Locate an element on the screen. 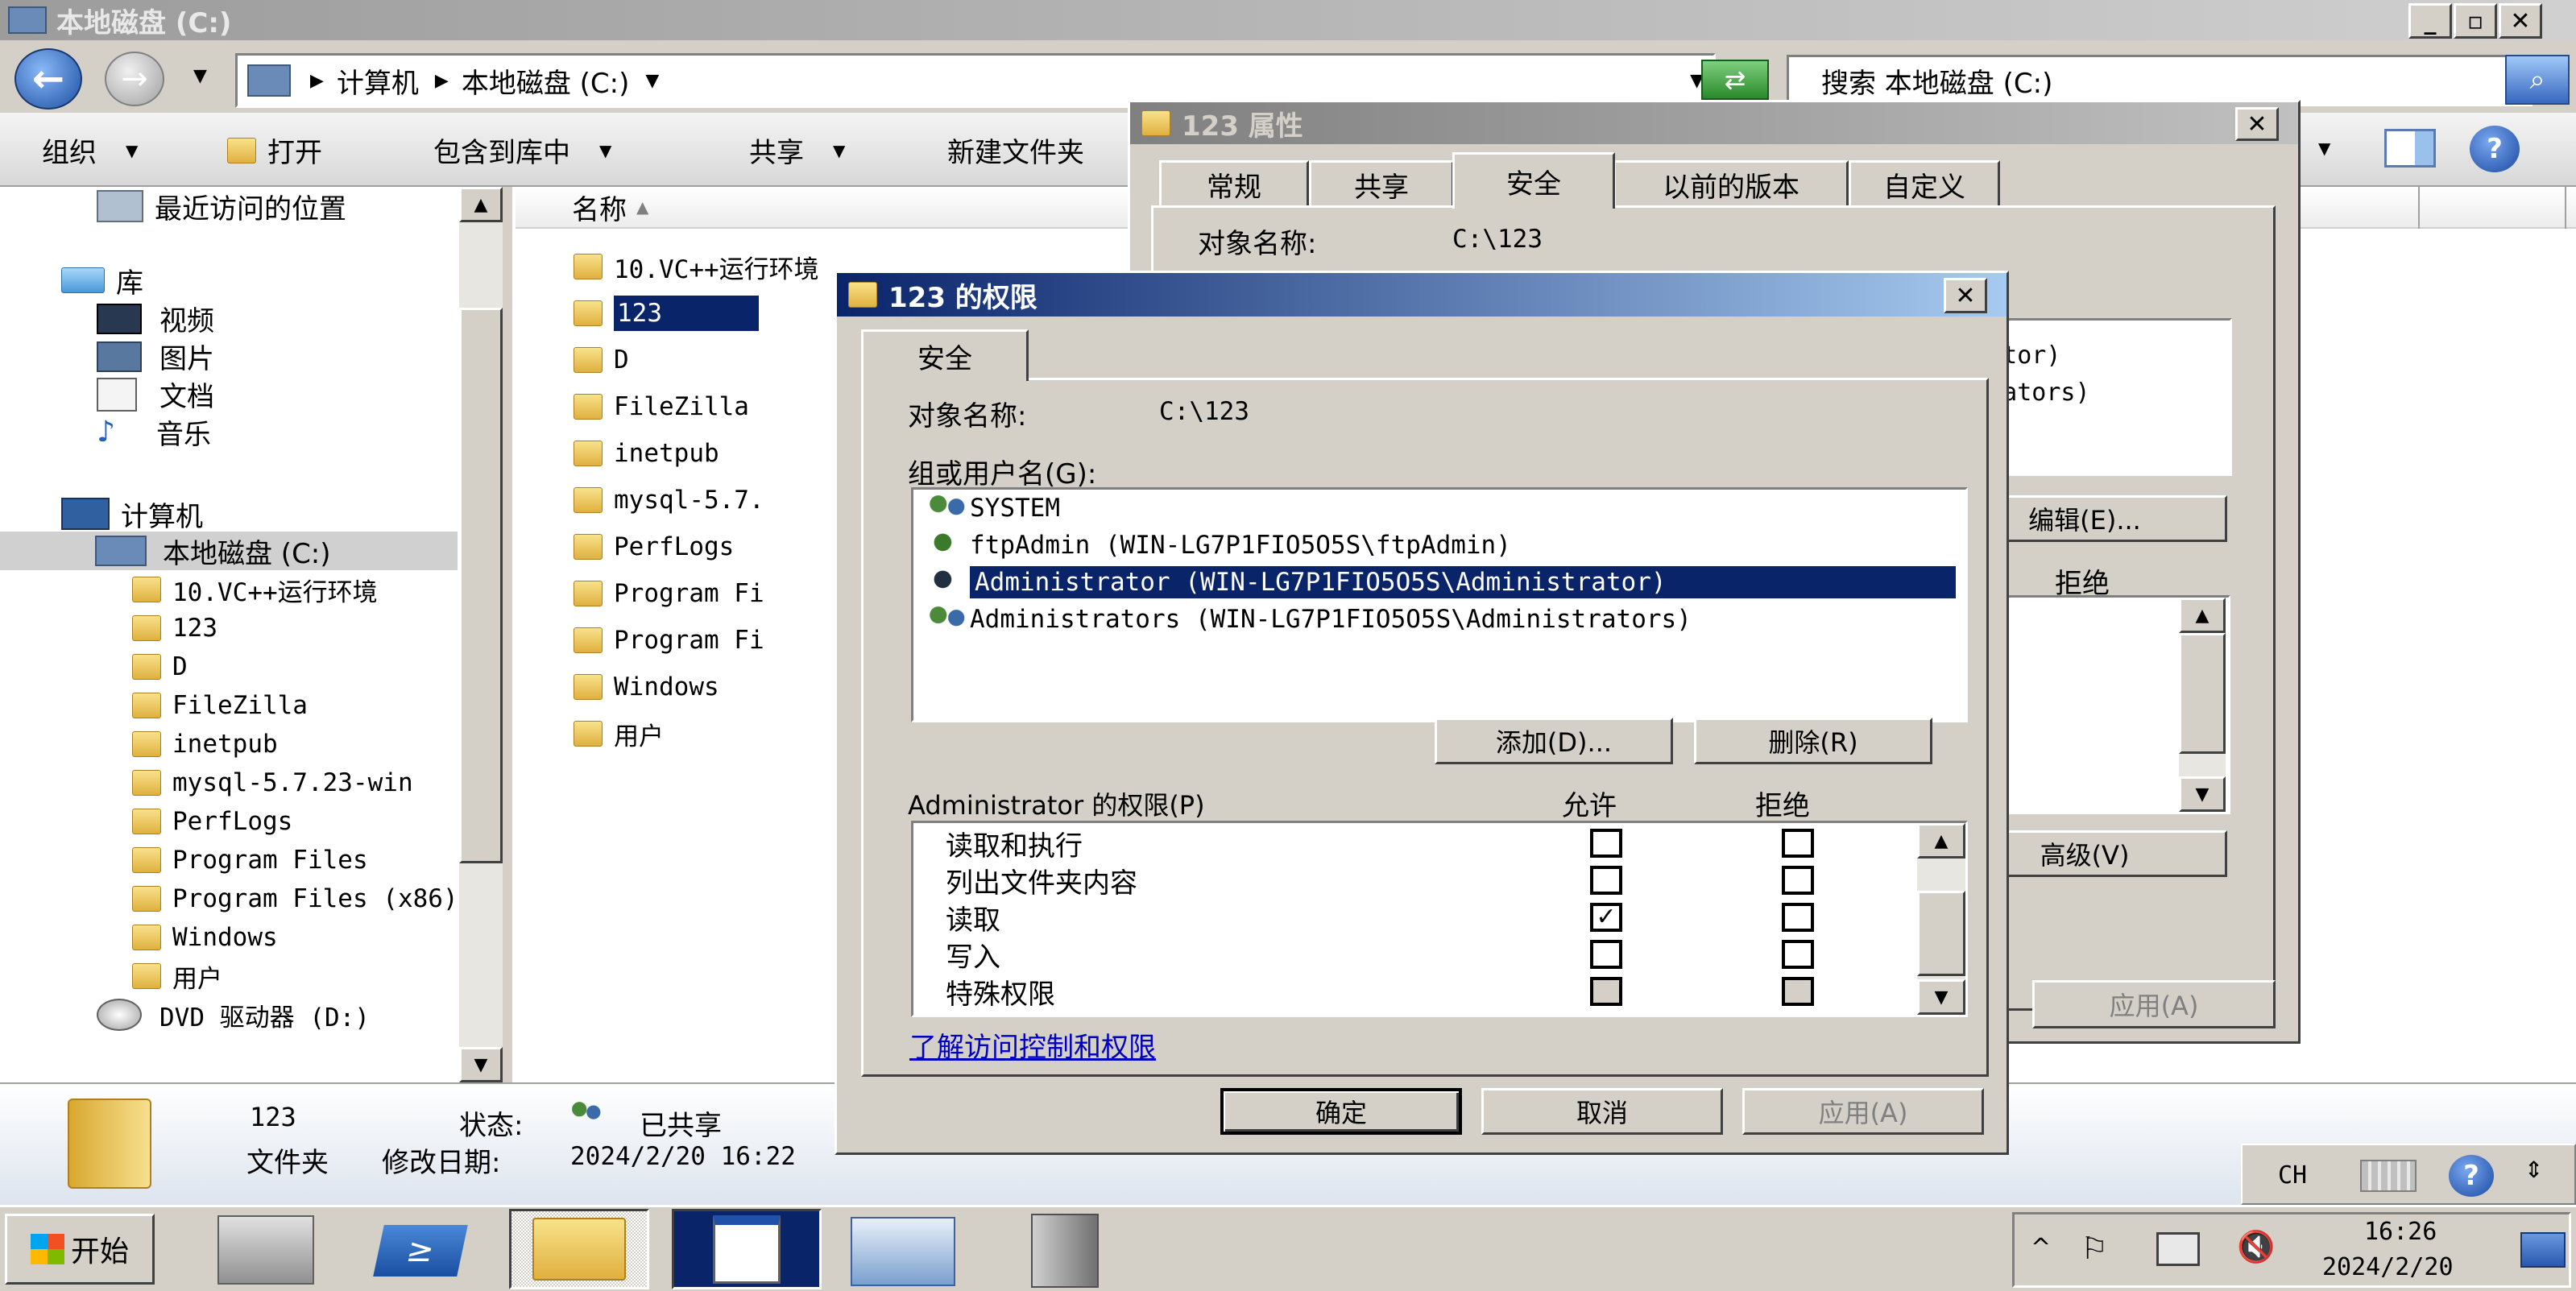  nav-folder: Program Files (x86) is located at coordinates (295, 898).